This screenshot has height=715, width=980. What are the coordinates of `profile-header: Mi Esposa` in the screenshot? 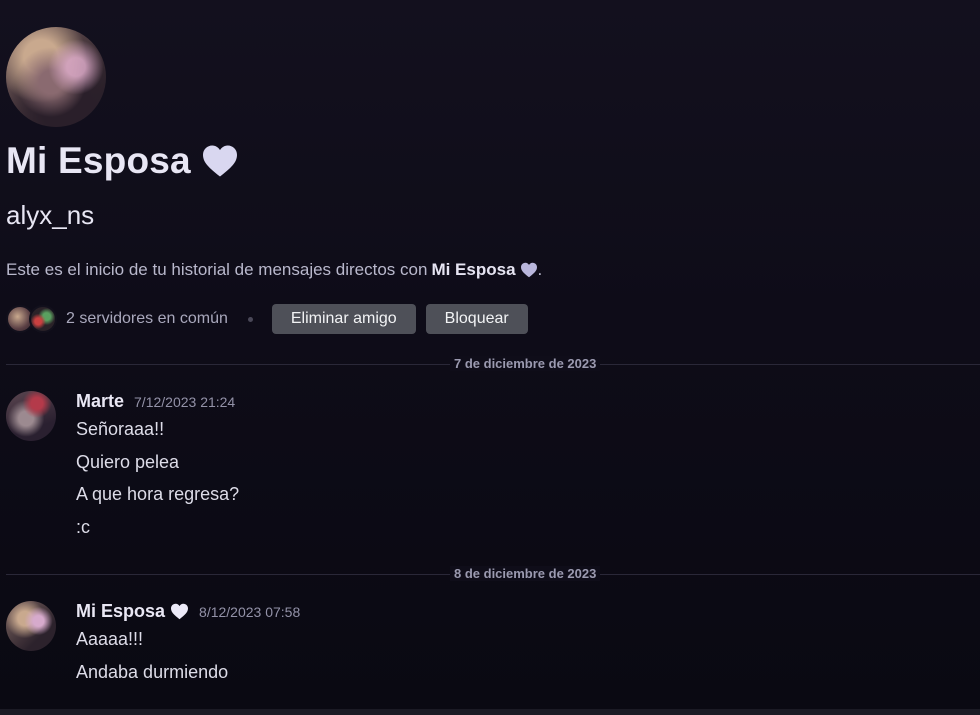 It's located at (122, 161).